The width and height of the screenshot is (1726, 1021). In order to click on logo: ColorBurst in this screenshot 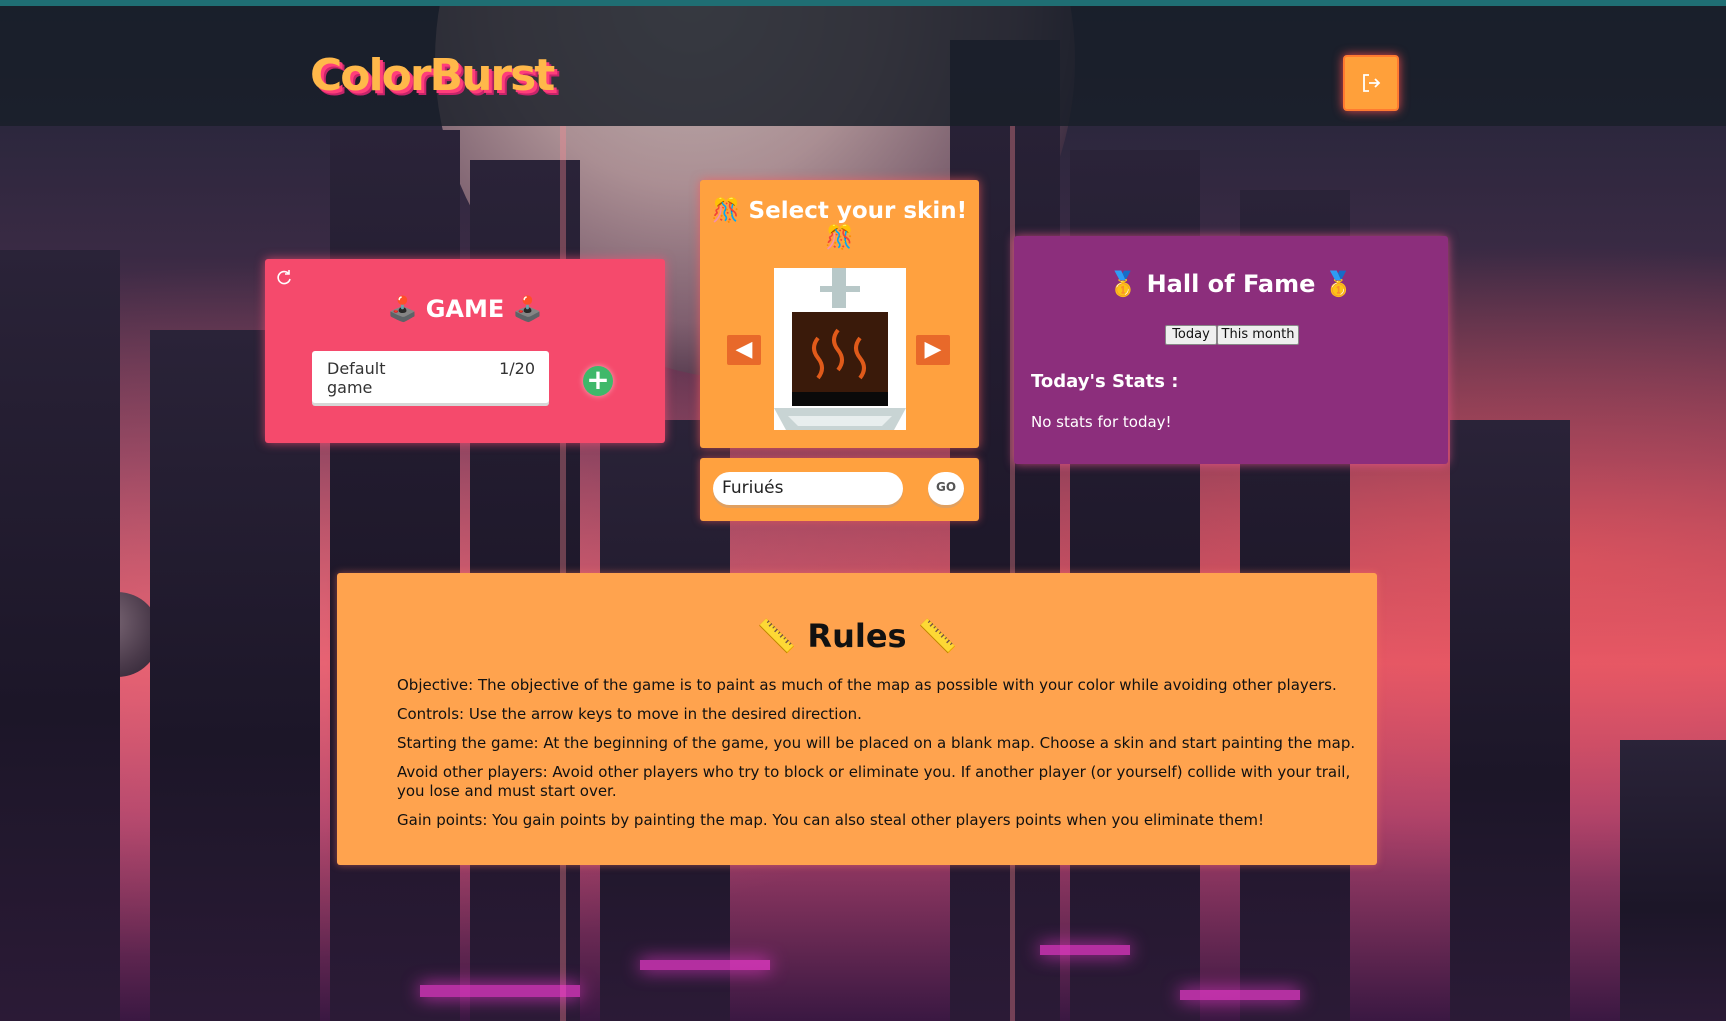, I will do `click(432, 75)`.